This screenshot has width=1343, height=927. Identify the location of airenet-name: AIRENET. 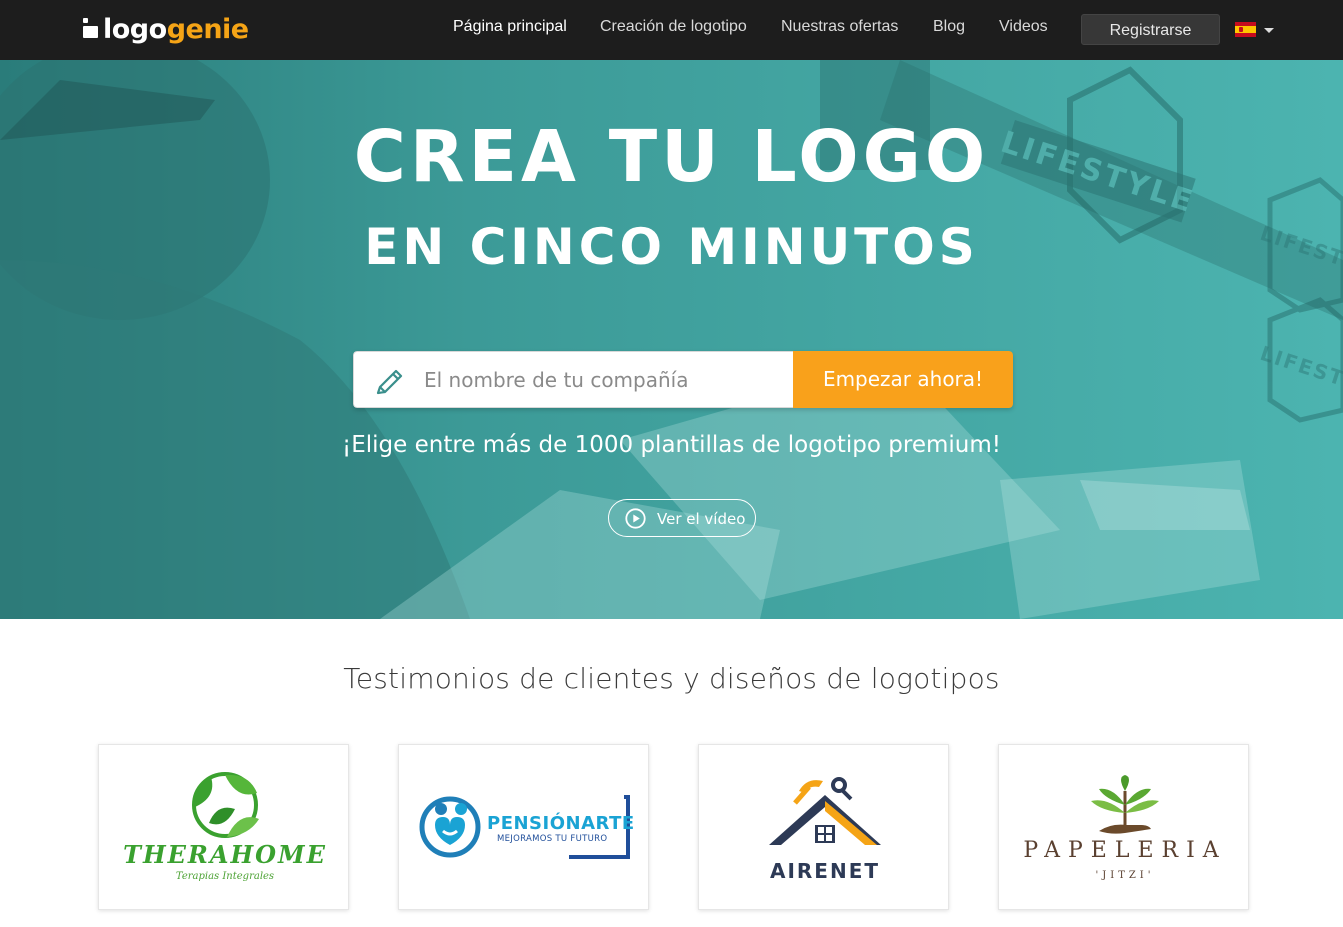
(825, 871).